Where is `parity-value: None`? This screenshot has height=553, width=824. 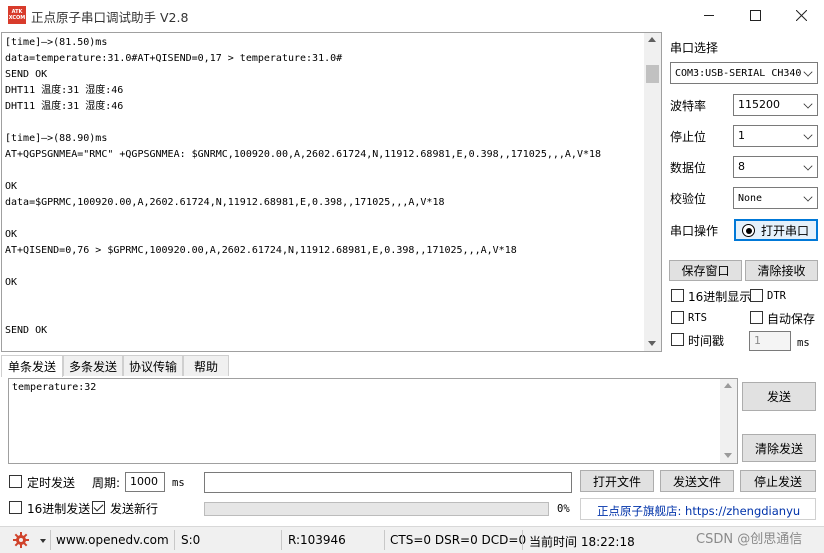
parity-value: None is located at coordinates (750, 198).